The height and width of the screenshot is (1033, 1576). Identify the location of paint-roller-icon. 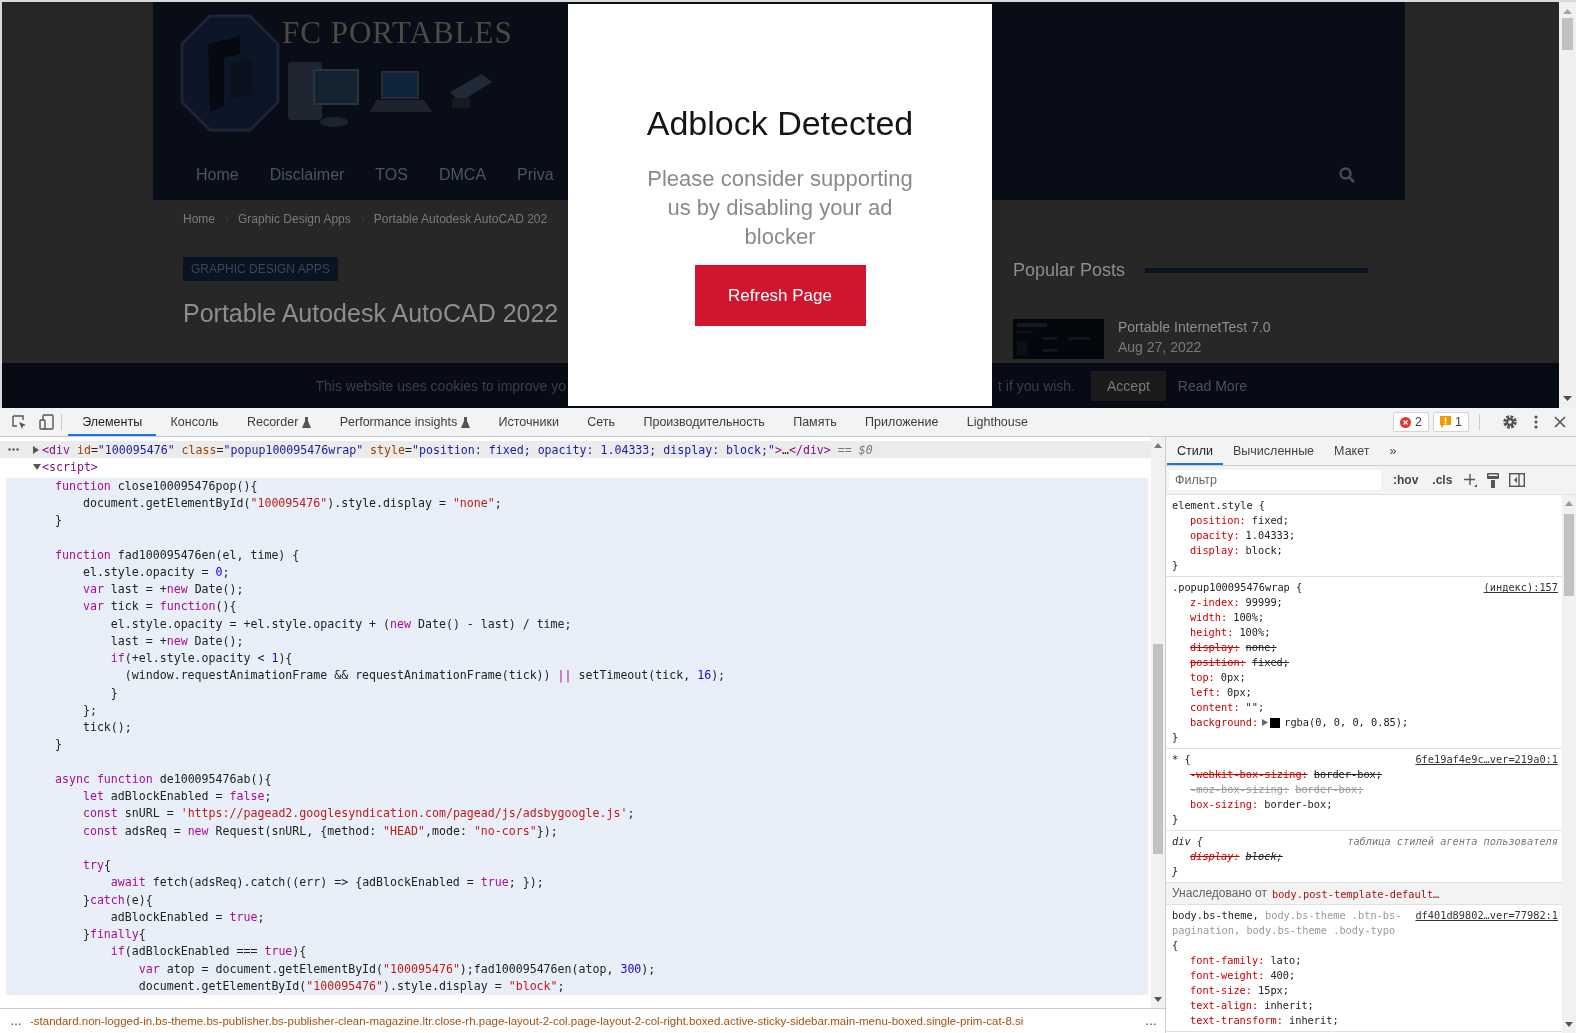
(1493, 480).